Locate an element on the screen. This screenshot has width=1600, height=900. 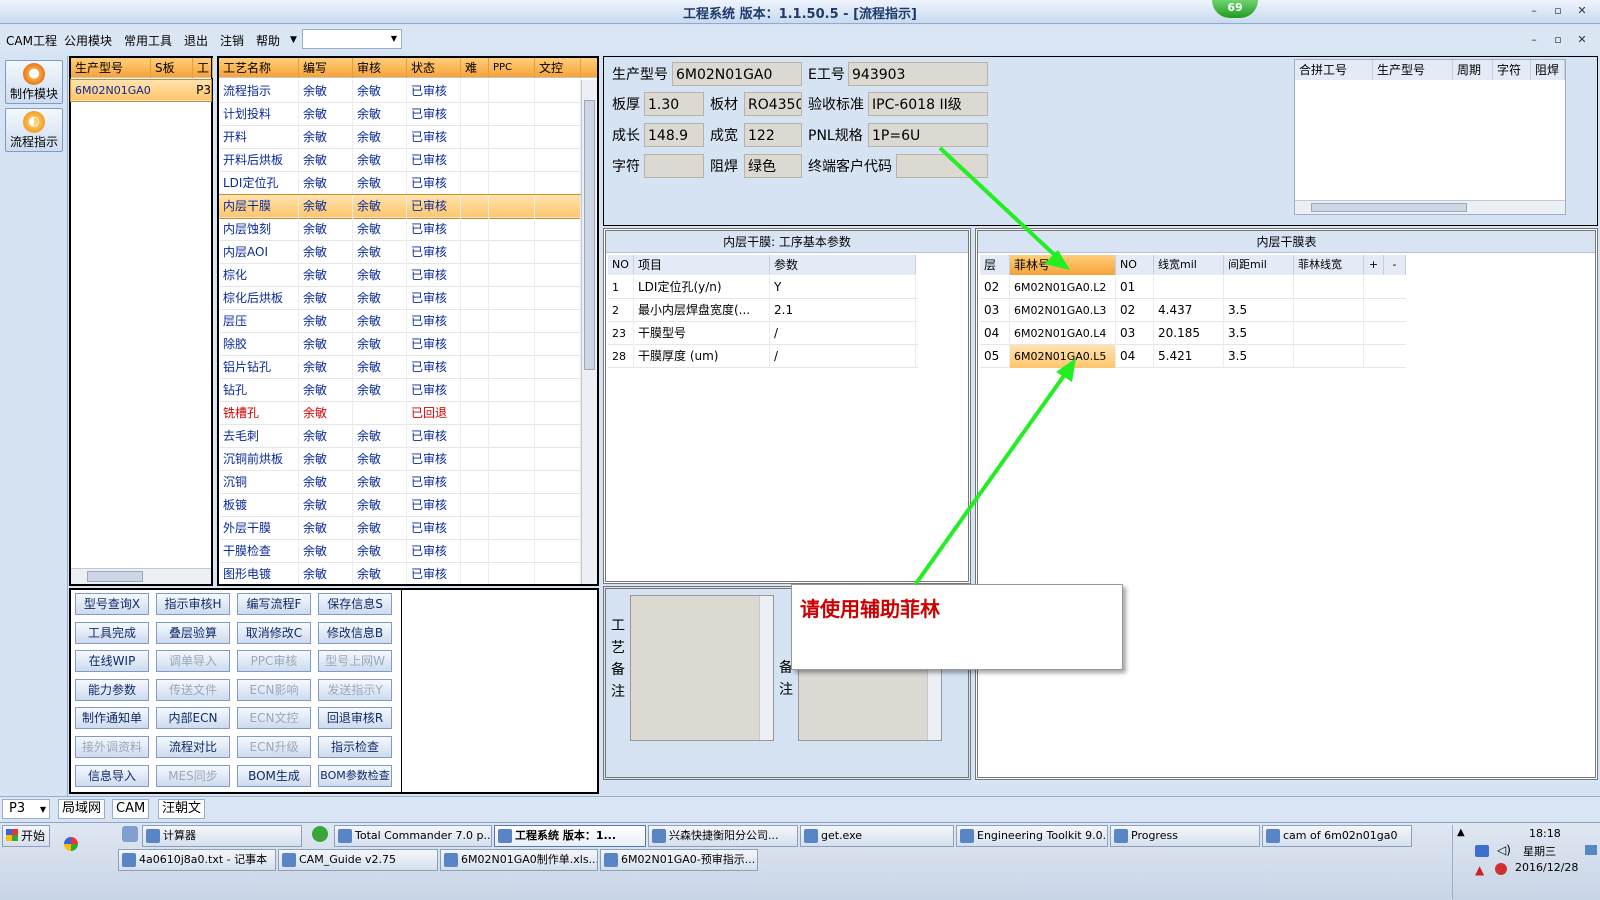
solder-mask-field: 绿色 is located at coordinates (773, 166).